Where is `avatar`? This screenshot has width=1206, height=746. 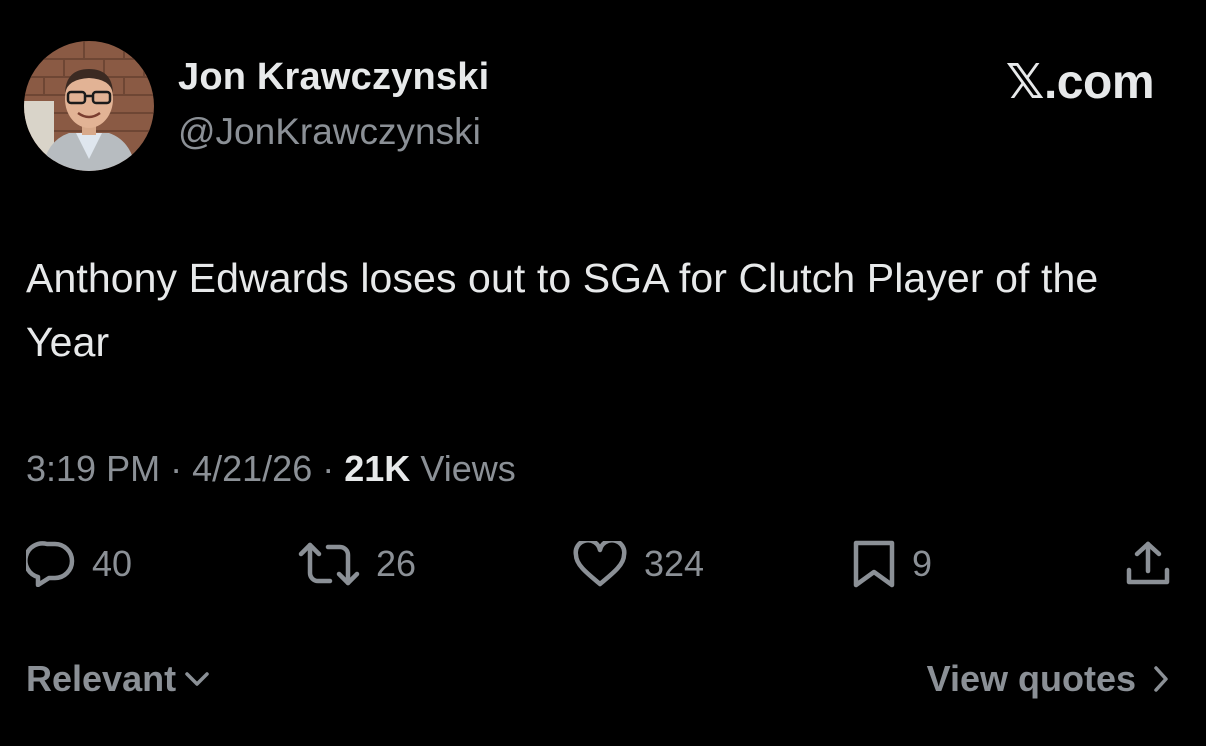
avatar is located at coordinates (89, 106).